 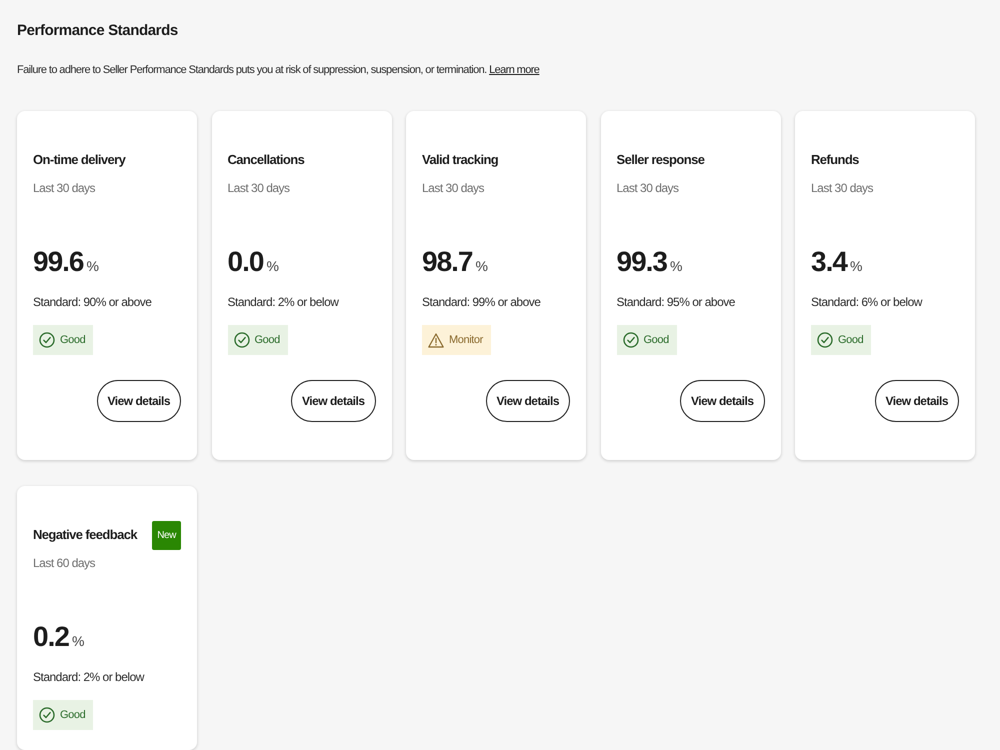 What do you see at coordinates (58, 262) in the screenshot?
I see `metric-value: 99.6` at bounding box center [58, 262].